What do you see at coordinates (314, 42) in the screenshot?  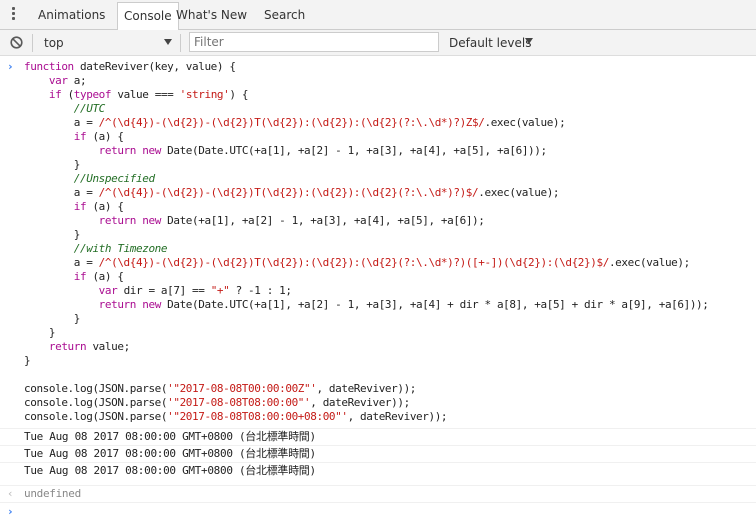 I see `filter-input` at bounding box center [314, 42].